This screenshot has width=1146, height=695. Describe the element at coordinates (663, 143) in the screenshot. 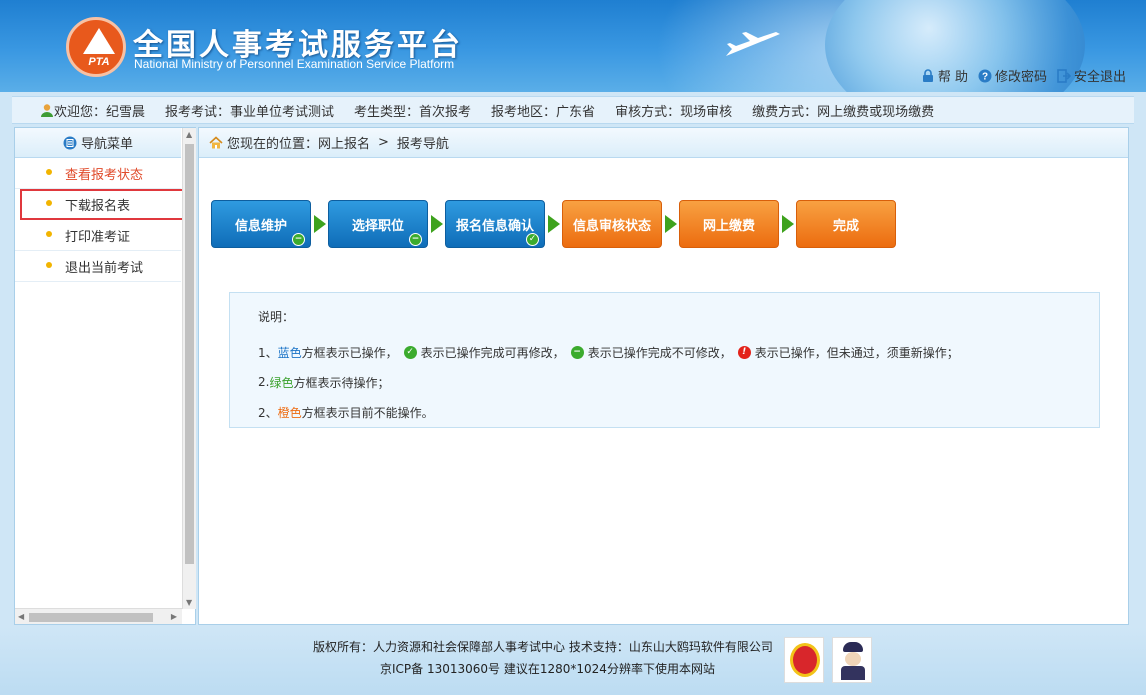

I see `breadcrumb: 您现在的位置：网上报名 > 报考导航` at that location.